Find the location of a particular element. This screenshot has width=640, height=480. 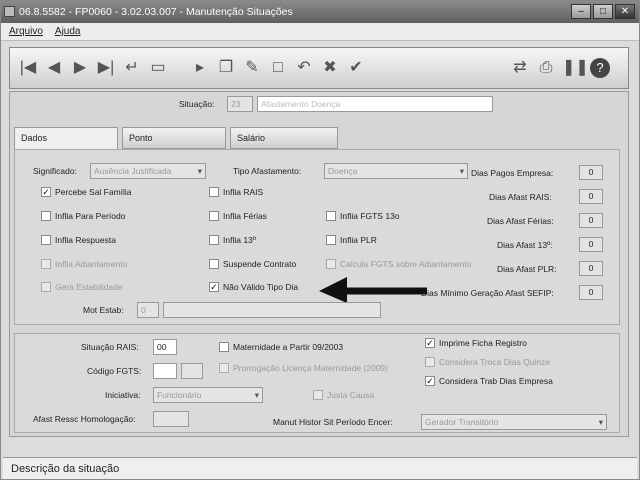

dias-afast-rais-field: 0 is located at coordinates (591, 196).